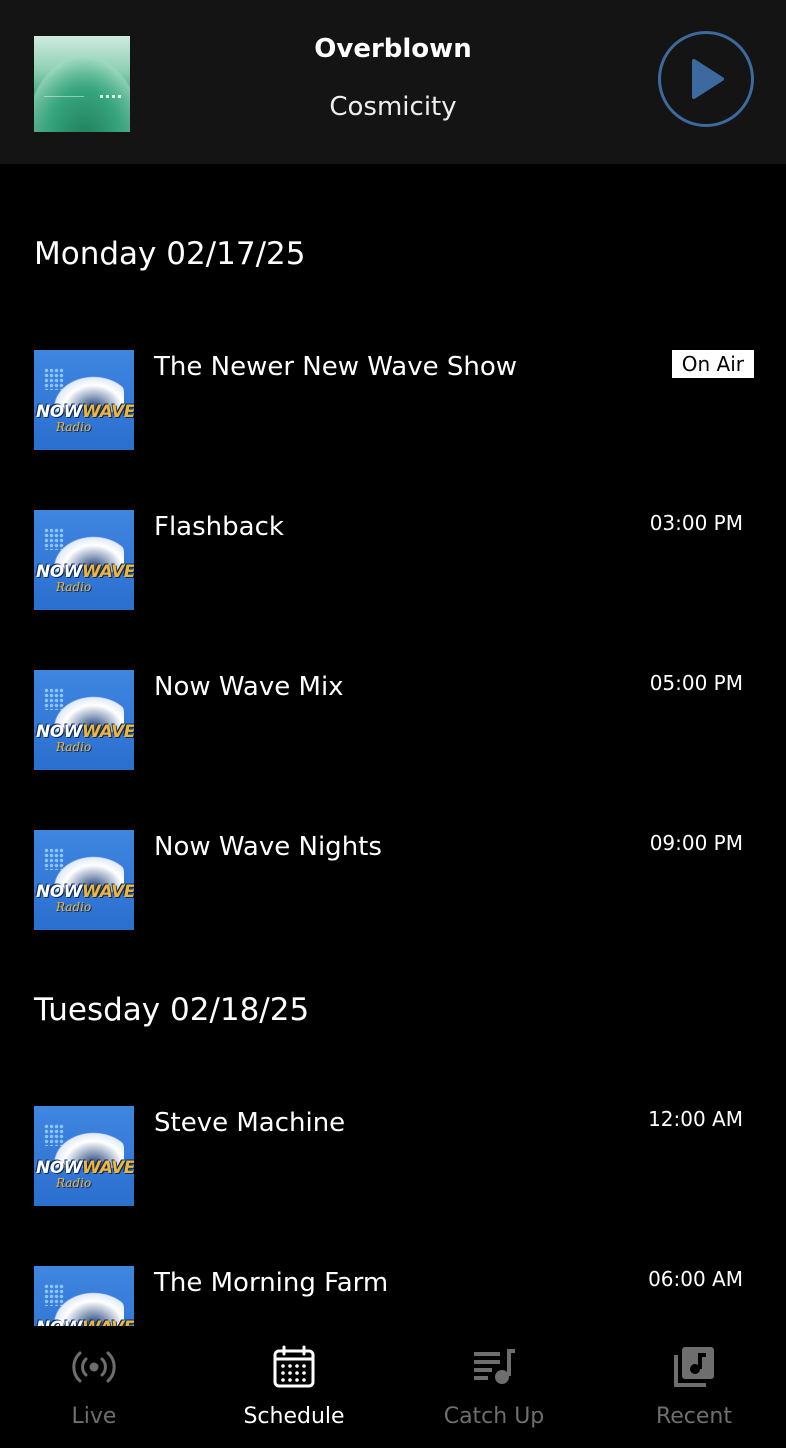  I want to click on show-time: 03:00 PM, so click(696, 523).